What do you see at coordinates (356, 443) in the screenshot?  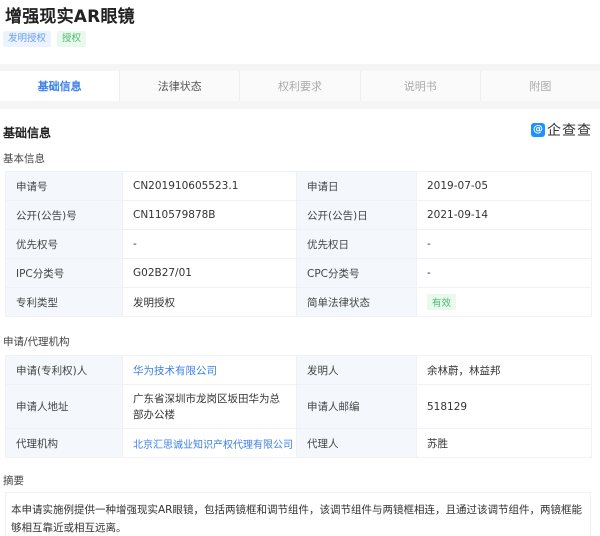 I see `field-label: 代理人` at bounding box center [356, 443].